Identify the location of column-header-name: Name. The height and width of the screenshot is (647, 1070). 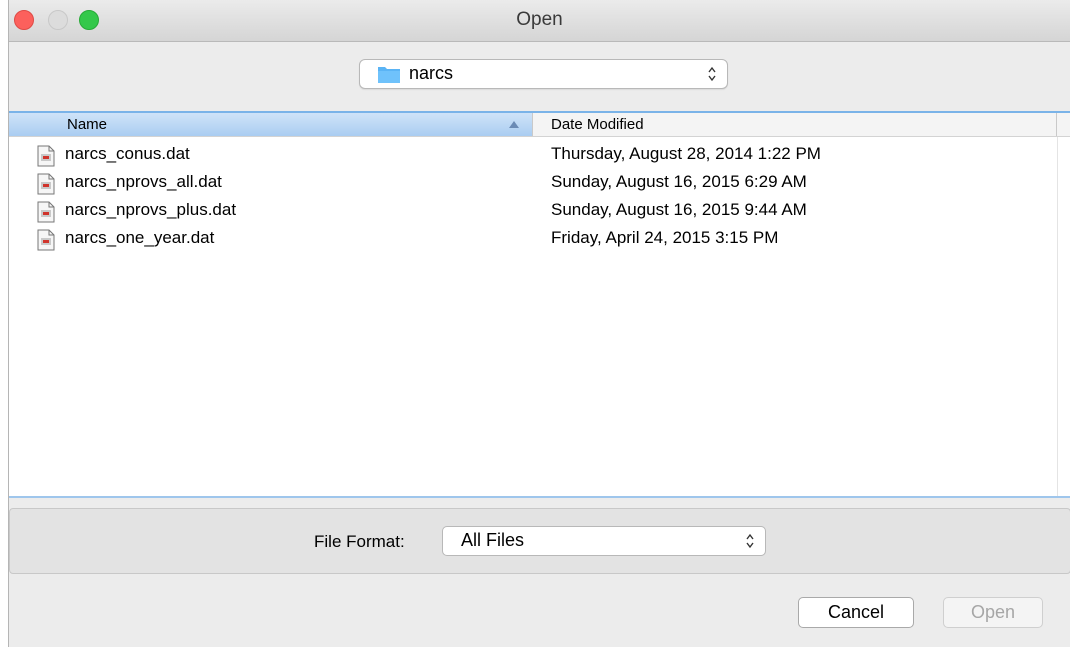
(271, 124).